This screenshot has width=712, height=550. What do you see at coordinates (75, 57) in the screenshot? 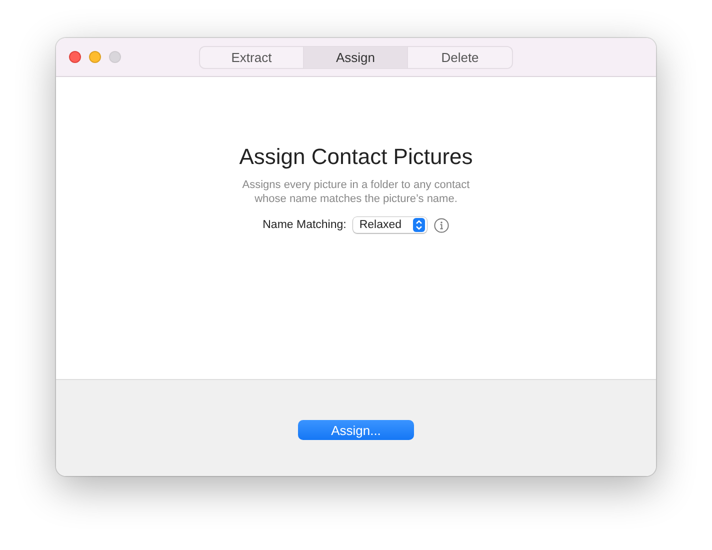
I see `close-button` at bounding box center [75, 57].